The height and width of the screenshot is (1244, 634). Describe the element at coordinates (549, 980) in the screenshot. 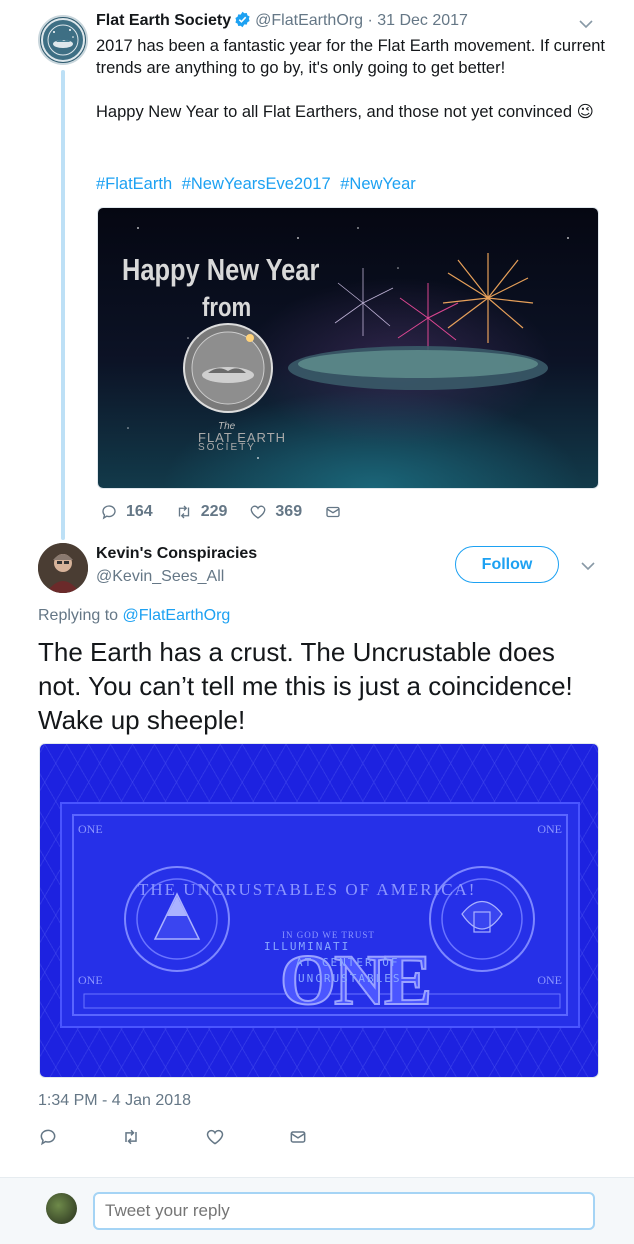

I see `bill-corner-bottom-right: ONE` at that location.